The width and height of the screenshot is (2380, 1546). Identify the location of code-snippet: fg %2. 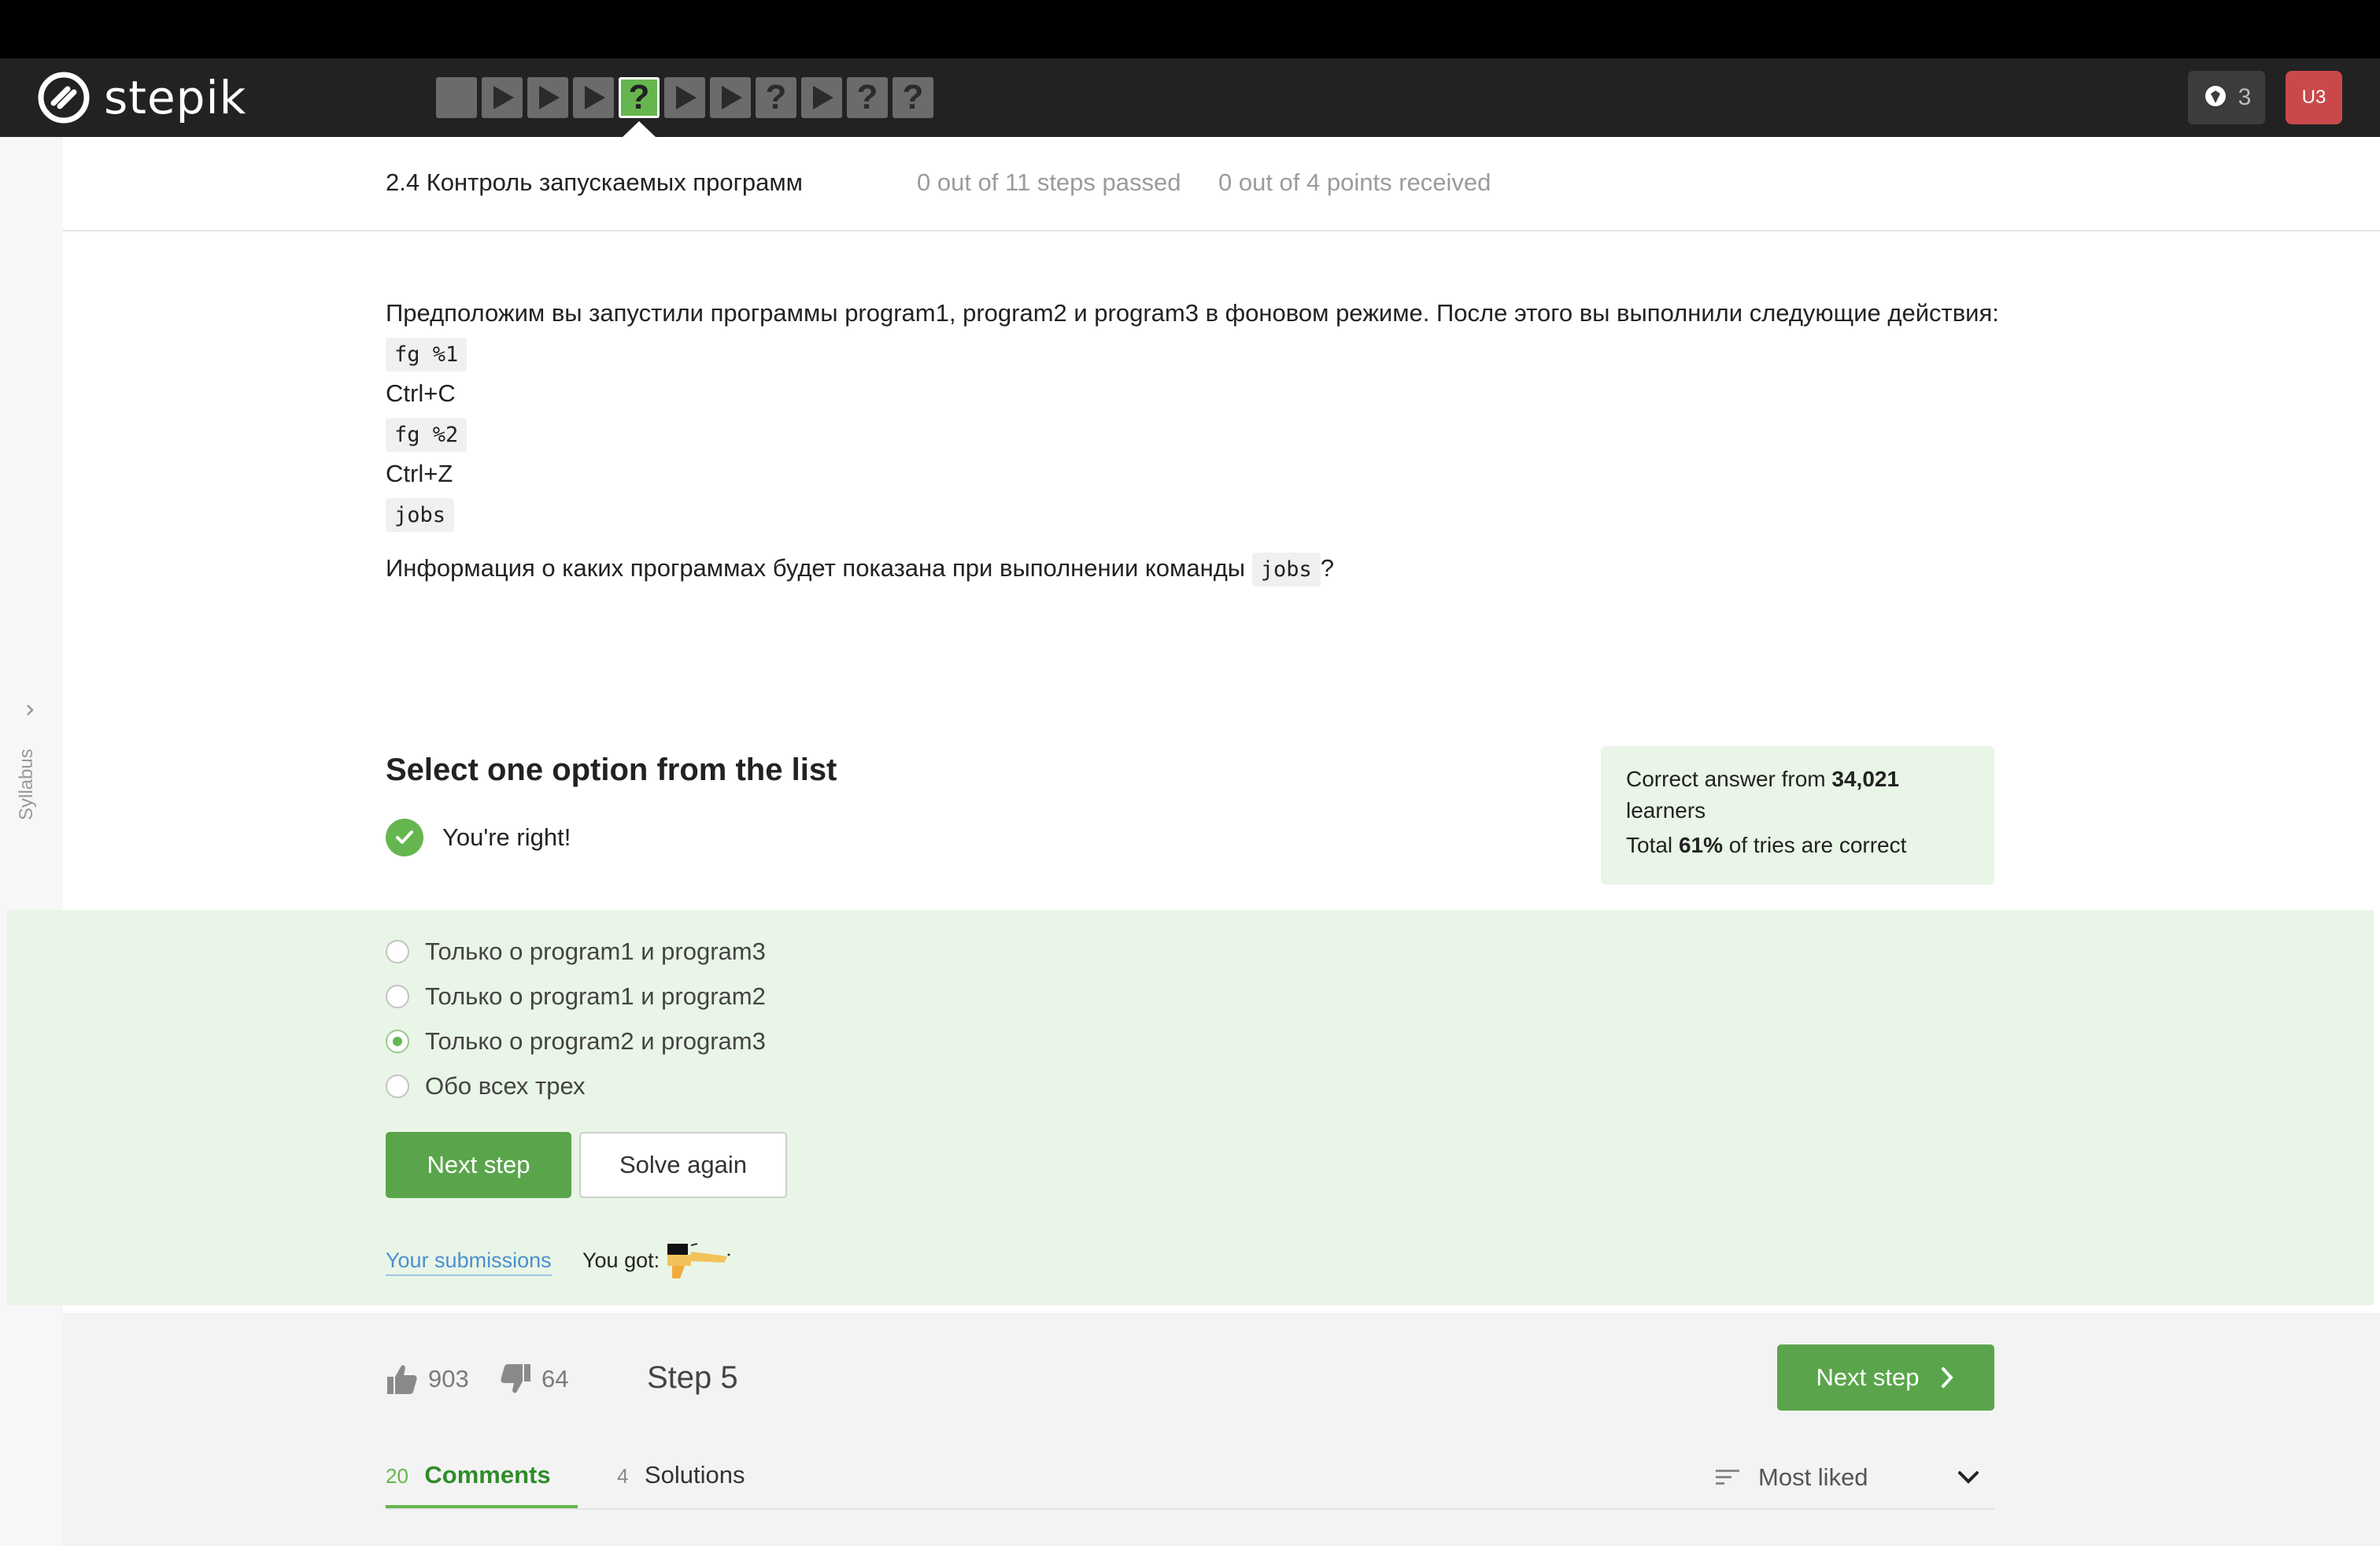
(427, 435).